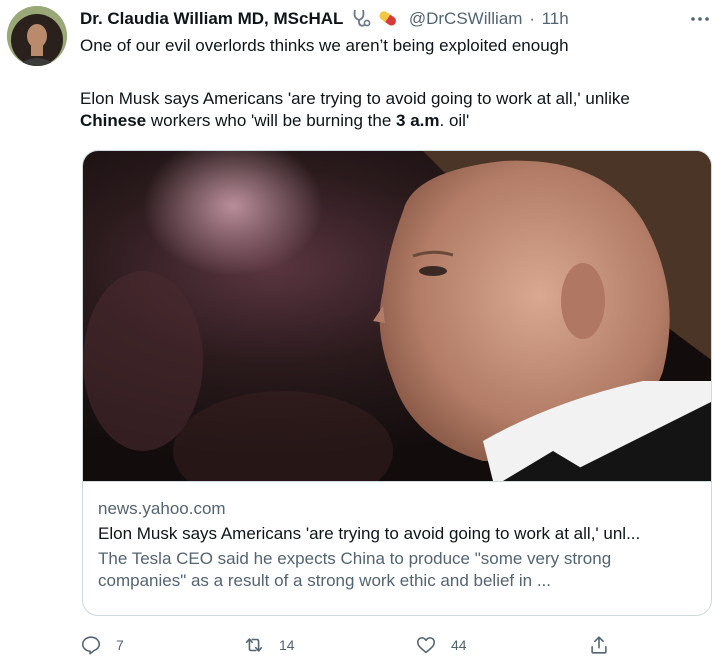 This screenshot has height=663, width=727. Describe the element at coordinates (211, 18) in the screenshot. I see `display-name: Dr. Claudia William MD, MScHAL` at that location.